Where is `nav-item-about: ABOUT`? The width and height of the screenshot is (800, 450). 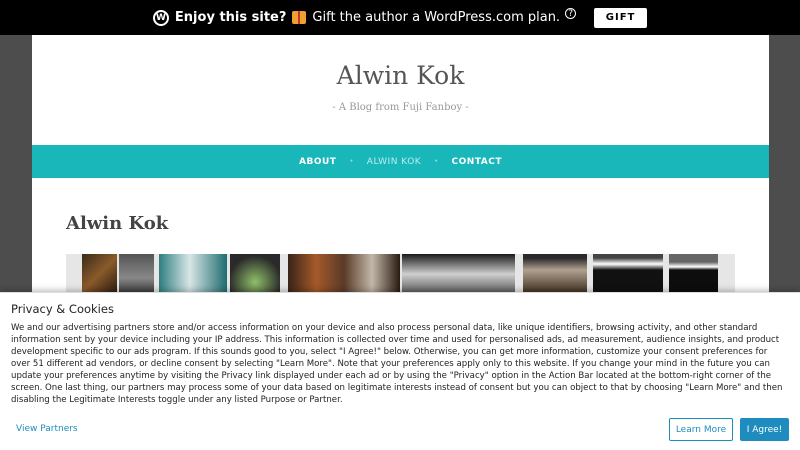 nav-item-about: ABOUT is located at coordinates (317, 162).